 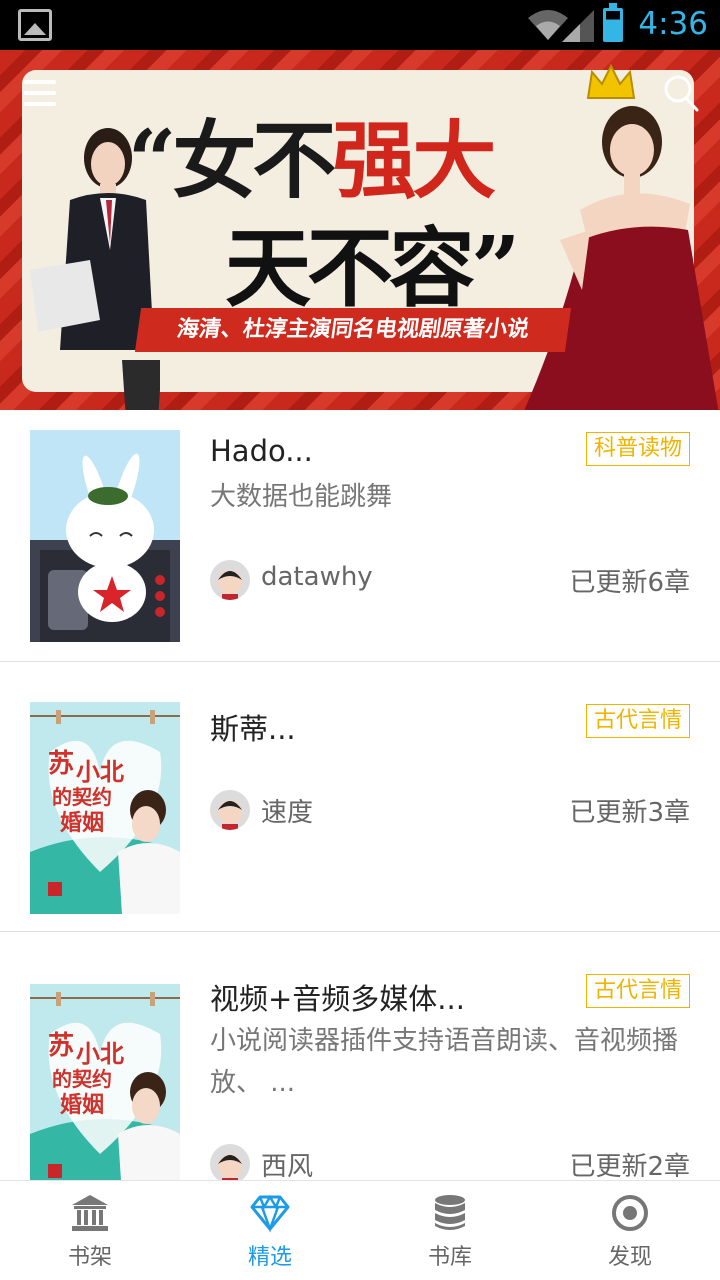 I want to click on picture-notification-icon, so click(x=35, y=25).